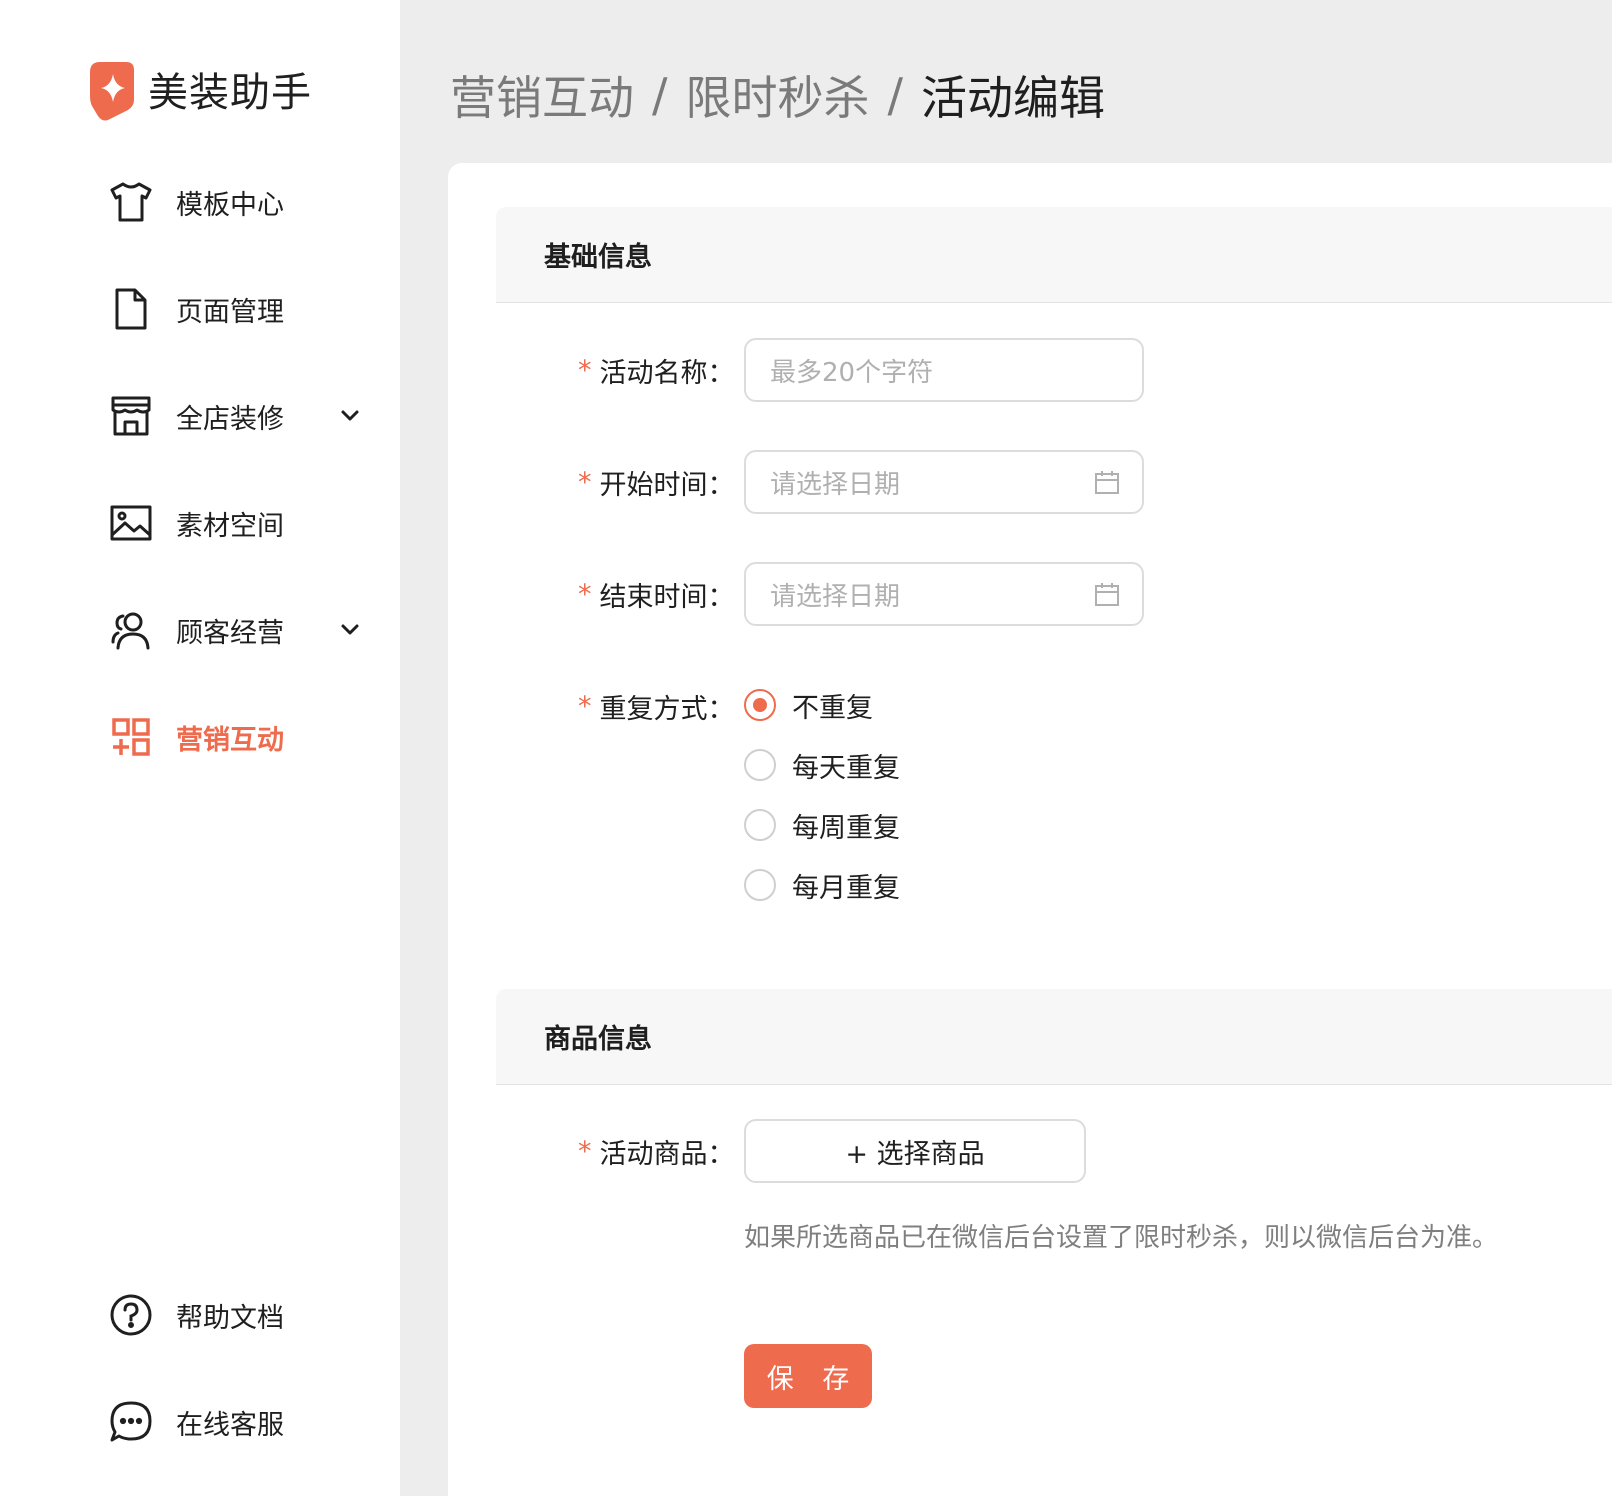 The height and width of the screenshot is (1496, 1612). What do you see at coordinates (835, 596) in the screenshot?
I see `end-date-placeholder: 请选择日期` at bounding box center [835, 596].